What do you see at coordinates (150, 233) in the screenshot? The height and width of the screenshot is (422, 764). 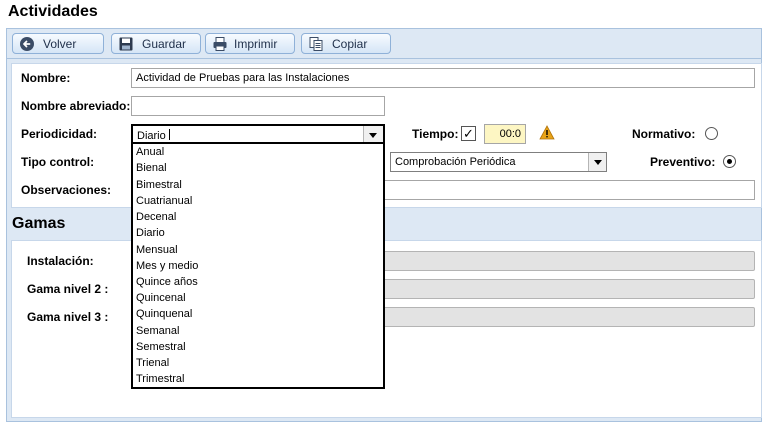 I see `dropdown-option: Diario` at bounding box center [150, 233].